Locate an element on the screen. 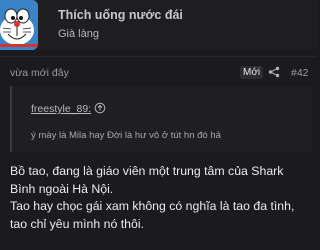  username: Thích uống nước đái is located at coordinates (120, 15).